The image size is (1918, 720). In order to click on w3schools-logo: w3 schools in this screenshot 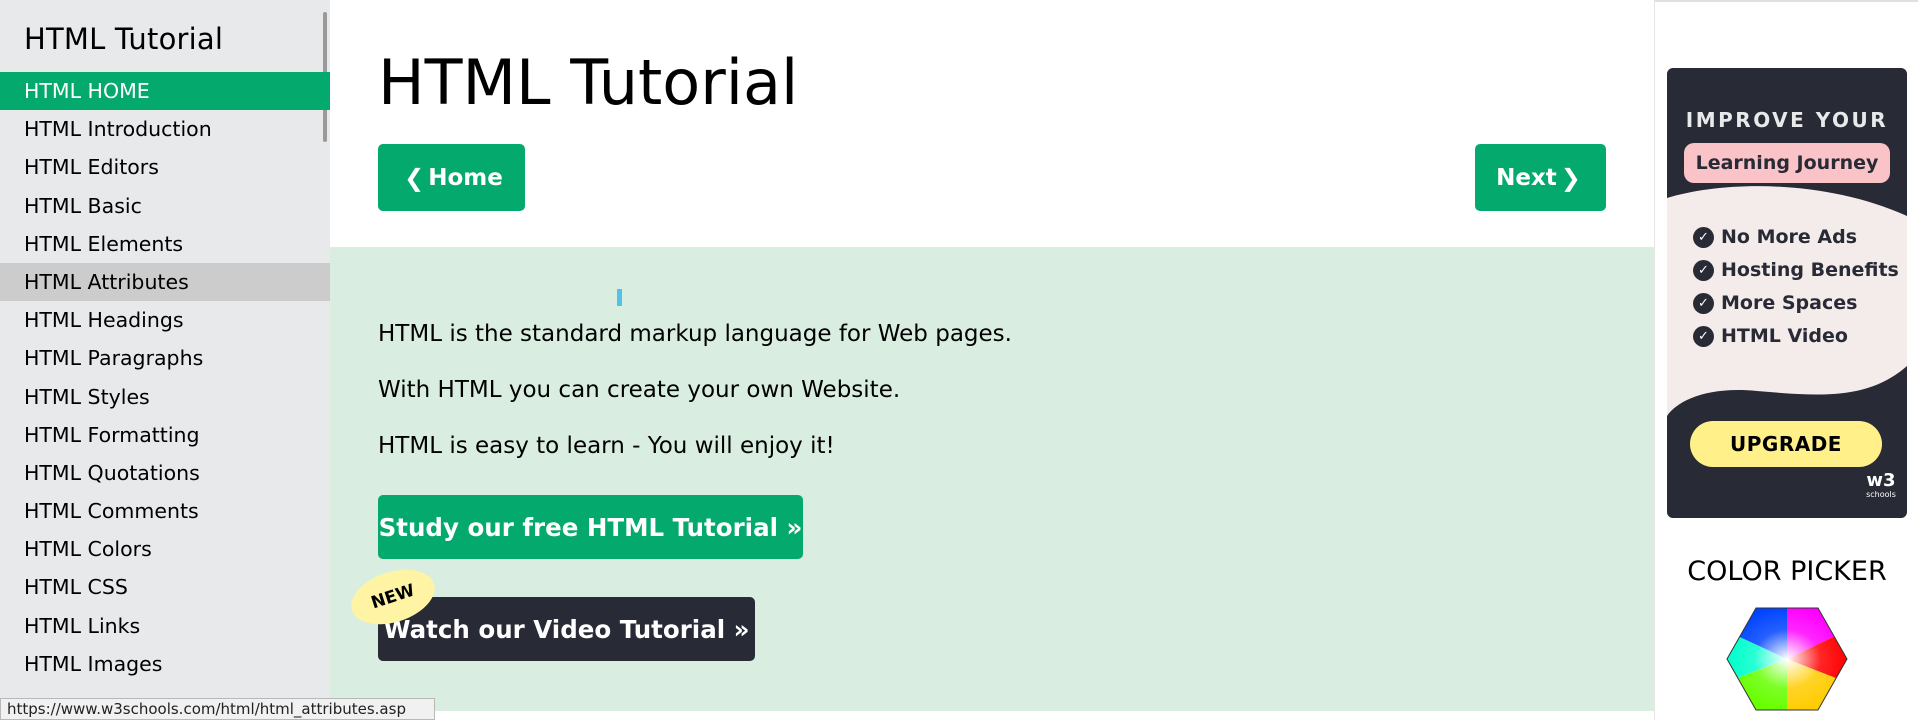, I will do `click(1881, 490)`.